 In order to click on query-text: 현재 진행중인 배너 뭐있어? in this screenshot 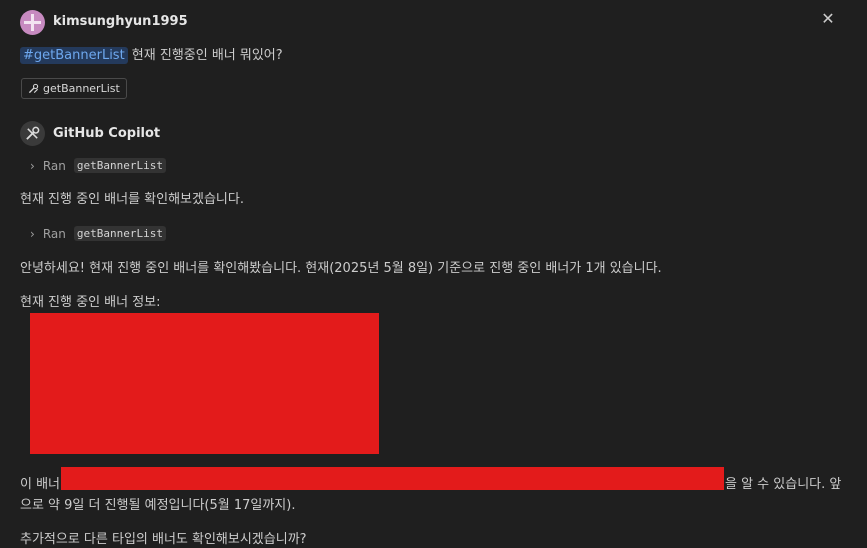, I will do `click(205, 55)`.